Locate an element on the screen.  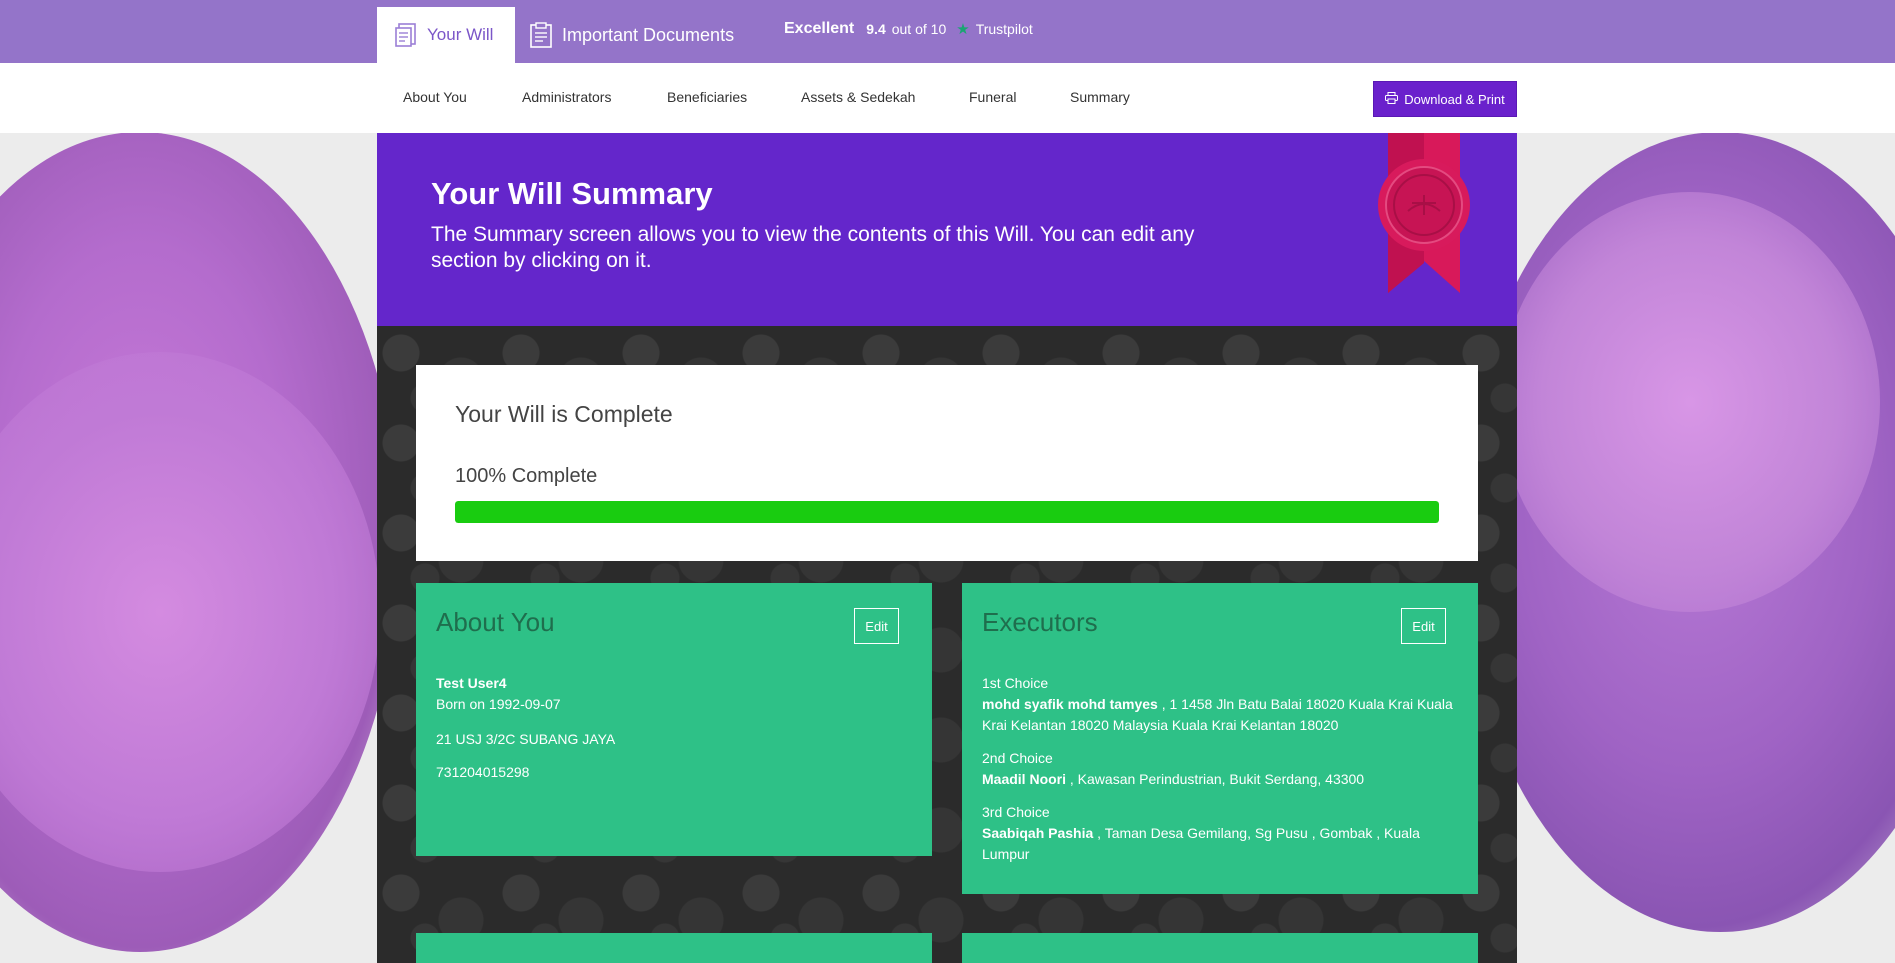
tab-your-will-label: Your Will is located at coordinates (460, 34).